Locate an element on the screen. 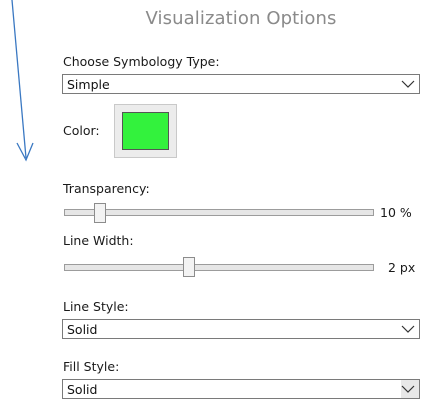 The height and width of the screenshot is (400, 426). transparency-label: Transparency: is located at coordinates (106, 188).